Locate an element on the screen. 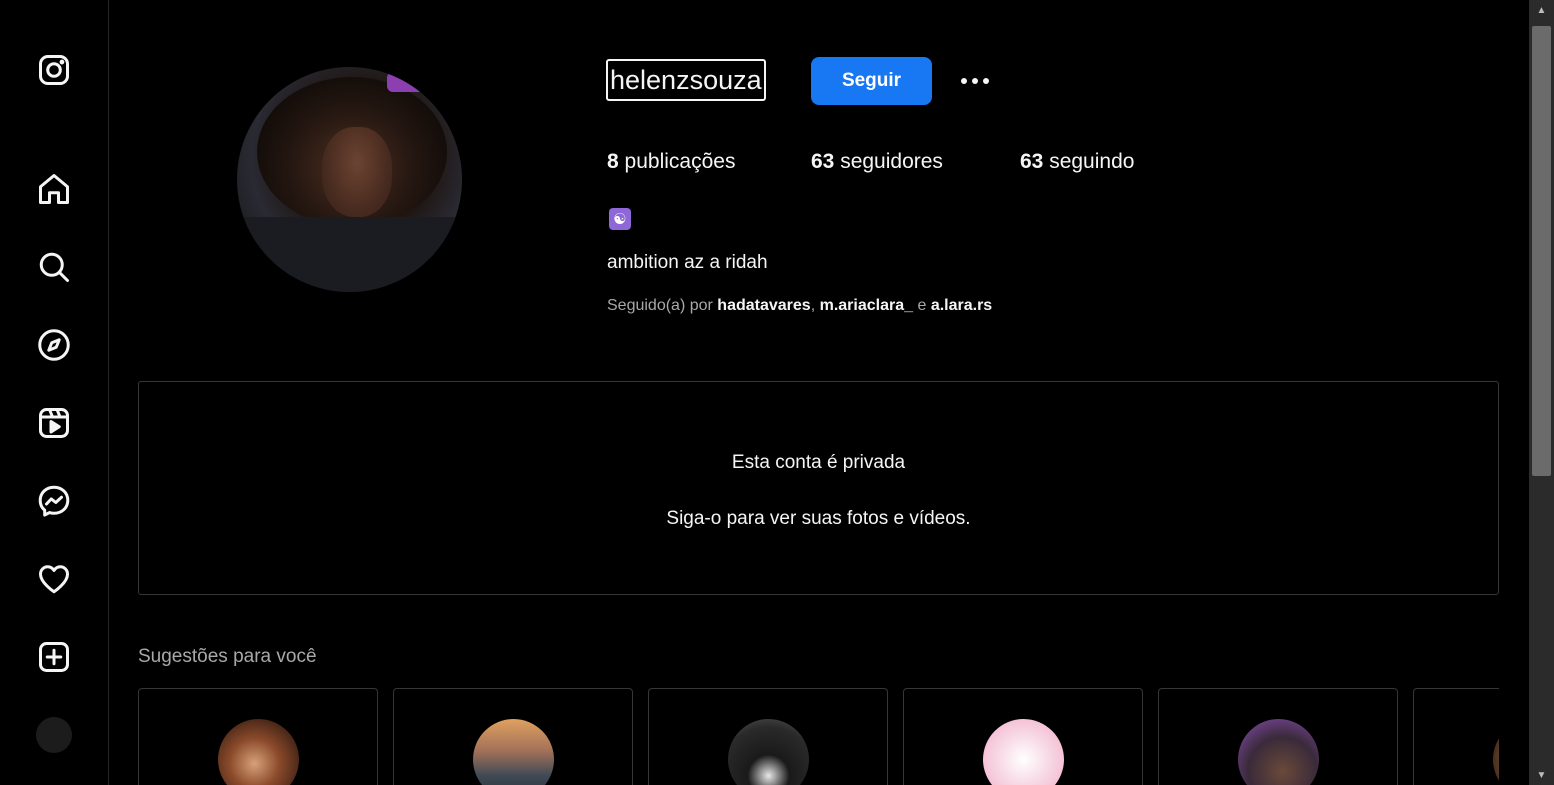 Image resolution: width=1554 pixels, height=785 pixels. stat-posts-label: publicações is located at coordinates (680, 161).